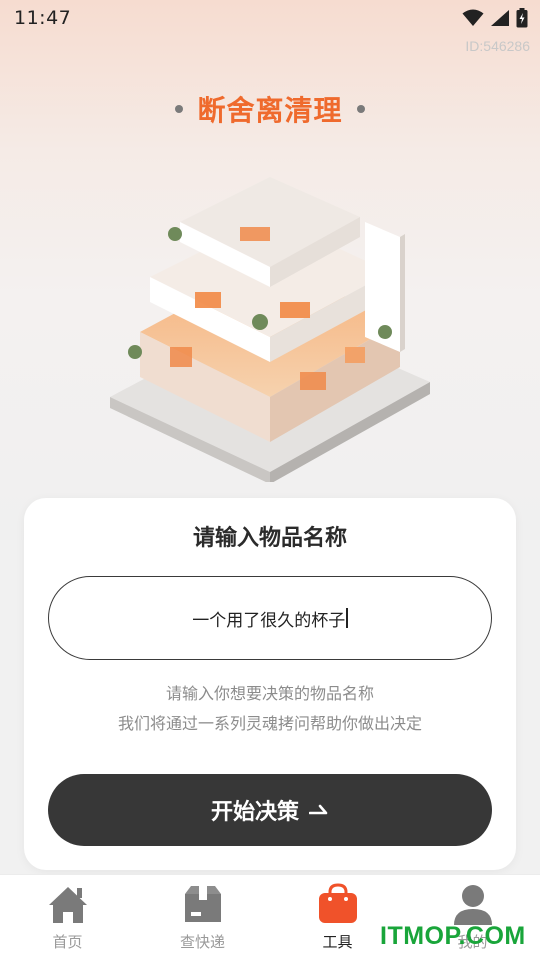  Describe the element at coordinates (522, 18) in the screenshot. I see `battery-icon` at that location.